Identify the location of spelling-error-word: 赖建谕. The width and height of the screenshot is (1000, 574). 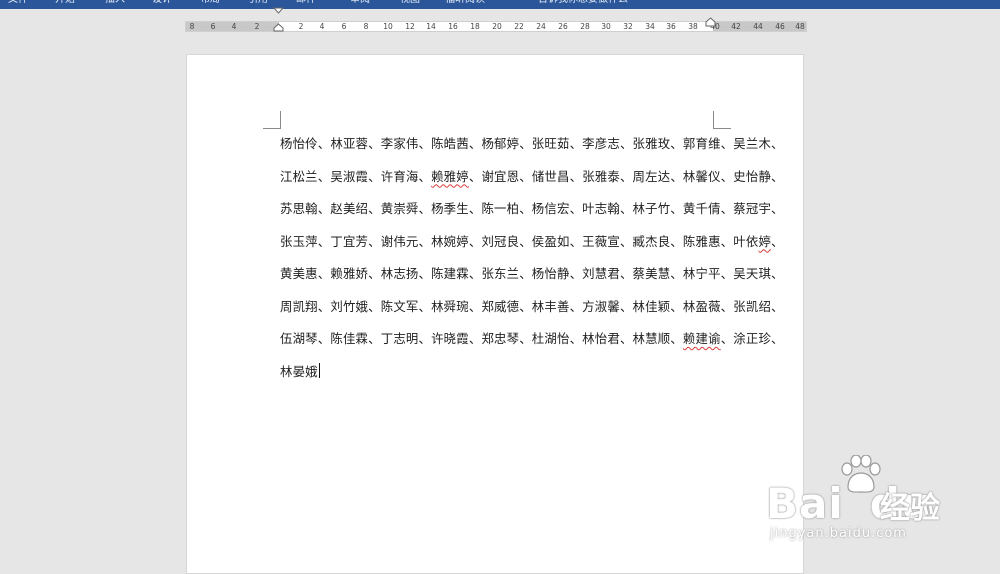
(701, 338).